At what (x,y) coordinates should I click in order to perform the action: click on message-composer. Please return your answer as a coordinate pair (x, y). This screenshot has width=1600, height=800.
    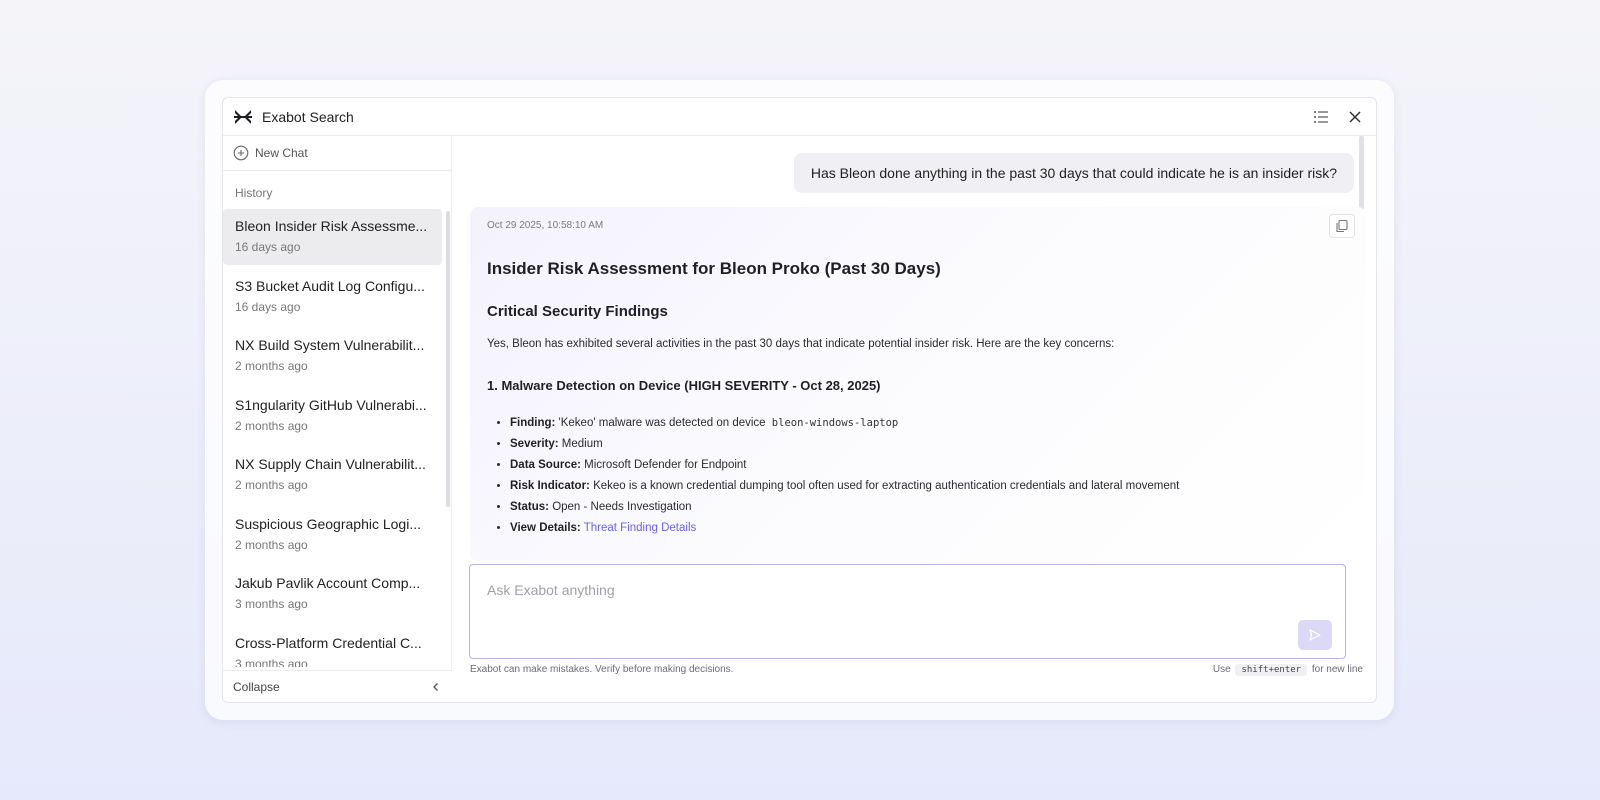
    Looking at the image, I should click on (907, 611).